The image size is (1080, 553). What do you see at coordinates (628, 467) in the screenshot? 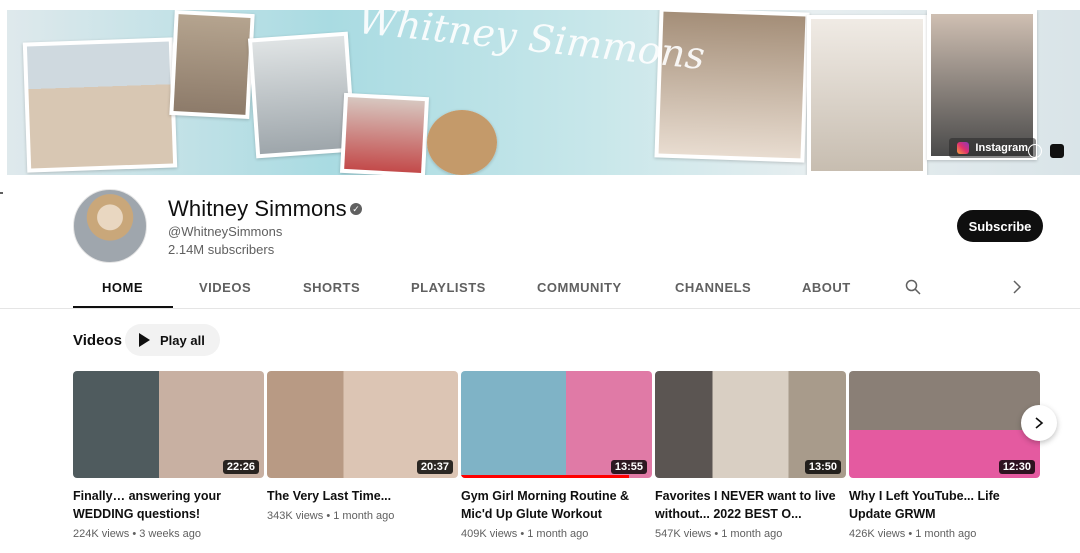
I see `video-duration: 13:55` at bounding box center [628, 467].